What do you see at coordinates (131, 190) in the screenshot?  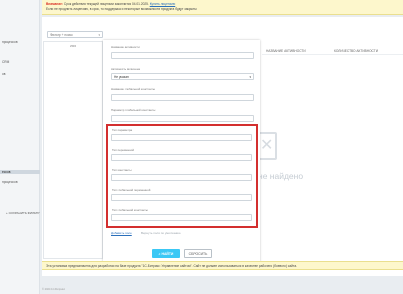 I see `field-label: Тип глобальной переменной` at bounding box center [131, 190].